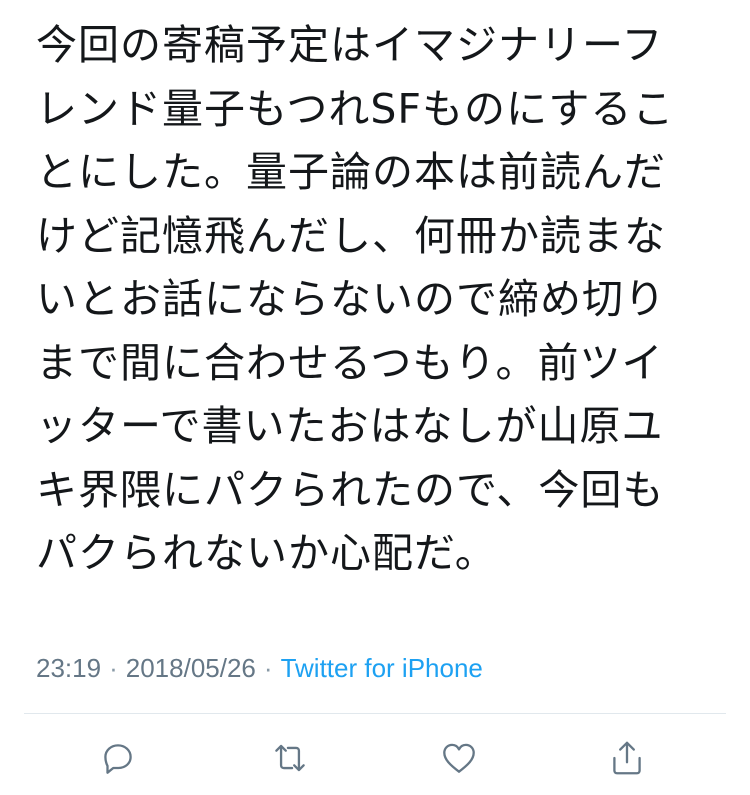 This screenshot has width=750, height=795. What do you see at coordinates (350, 362) in the screenshot?
I see `tweet-text-line: まで間に合わせるつもり。前ツイ` at bounding box center [350, 362].